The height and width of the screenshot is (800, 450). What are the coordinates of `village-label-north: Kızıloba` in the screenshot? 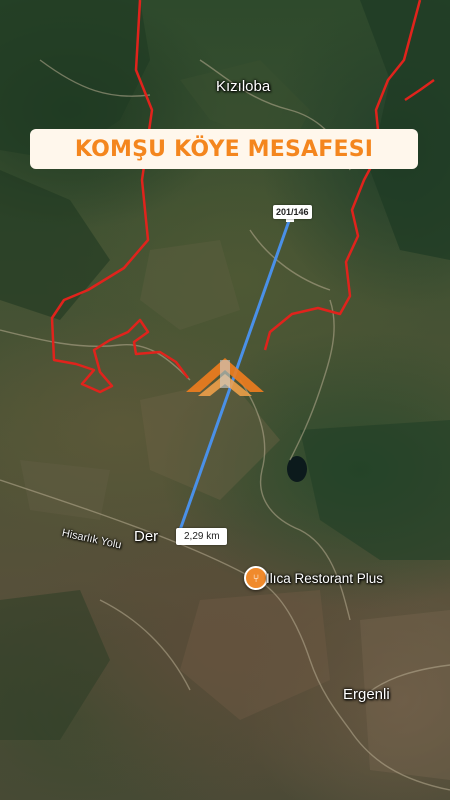 It's located at (243, 86).